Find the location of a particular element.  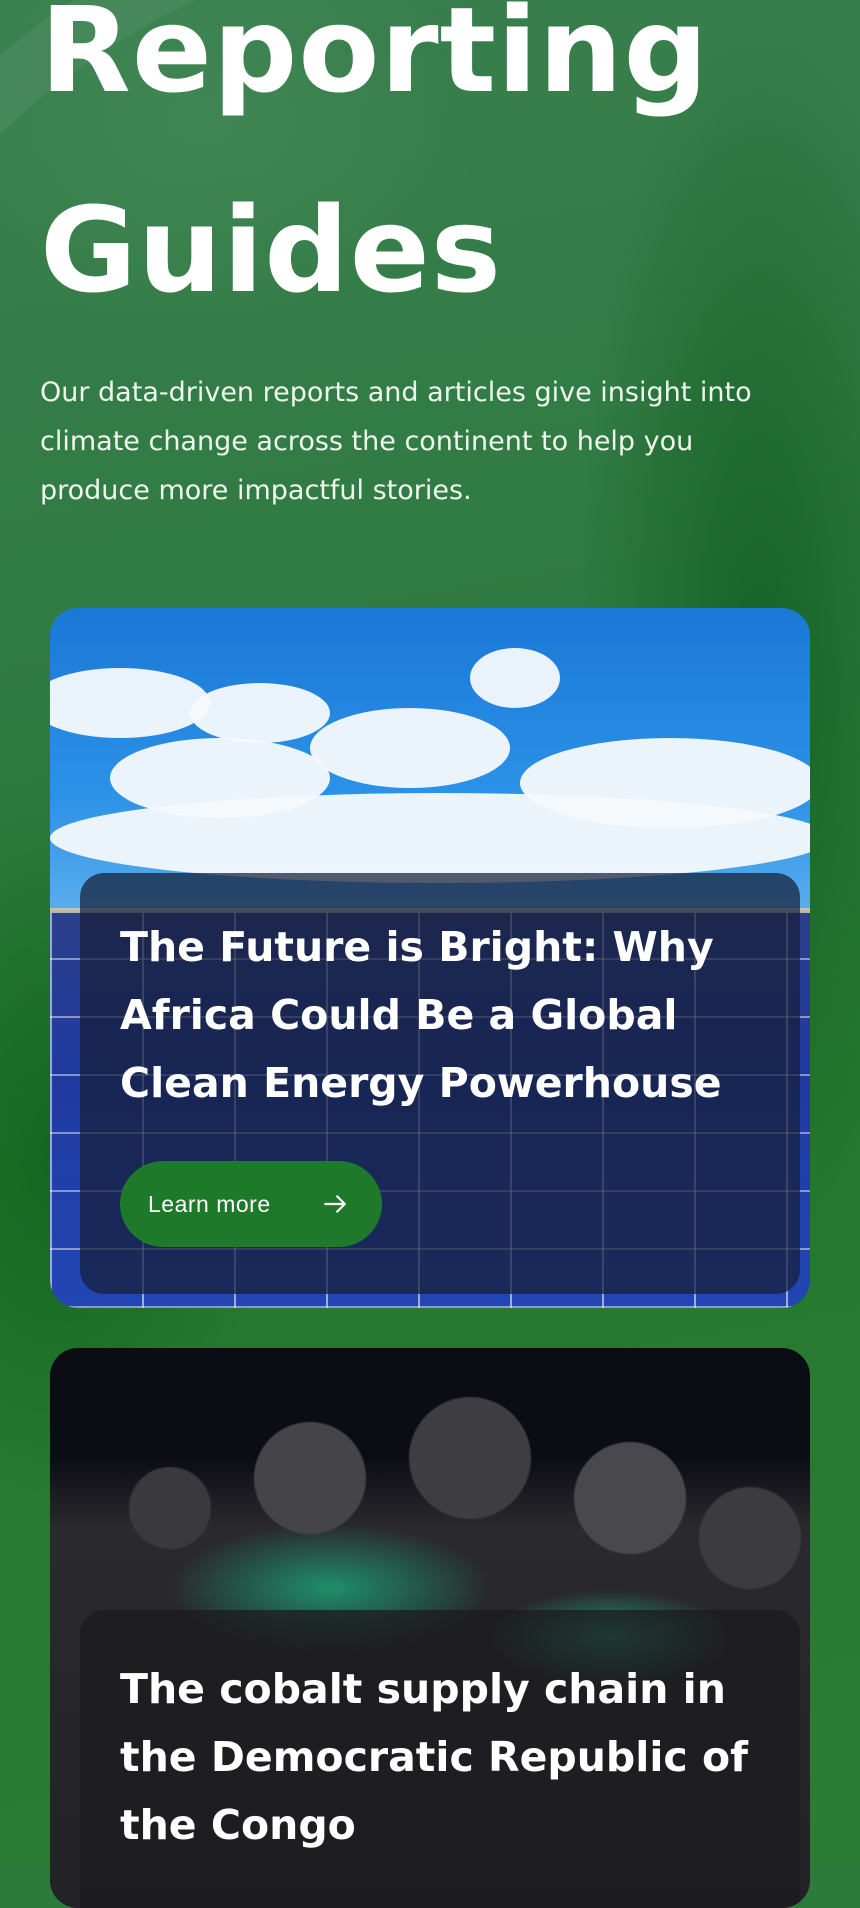

learn-more-button: Learn more is located at coordinates (251, 1204).